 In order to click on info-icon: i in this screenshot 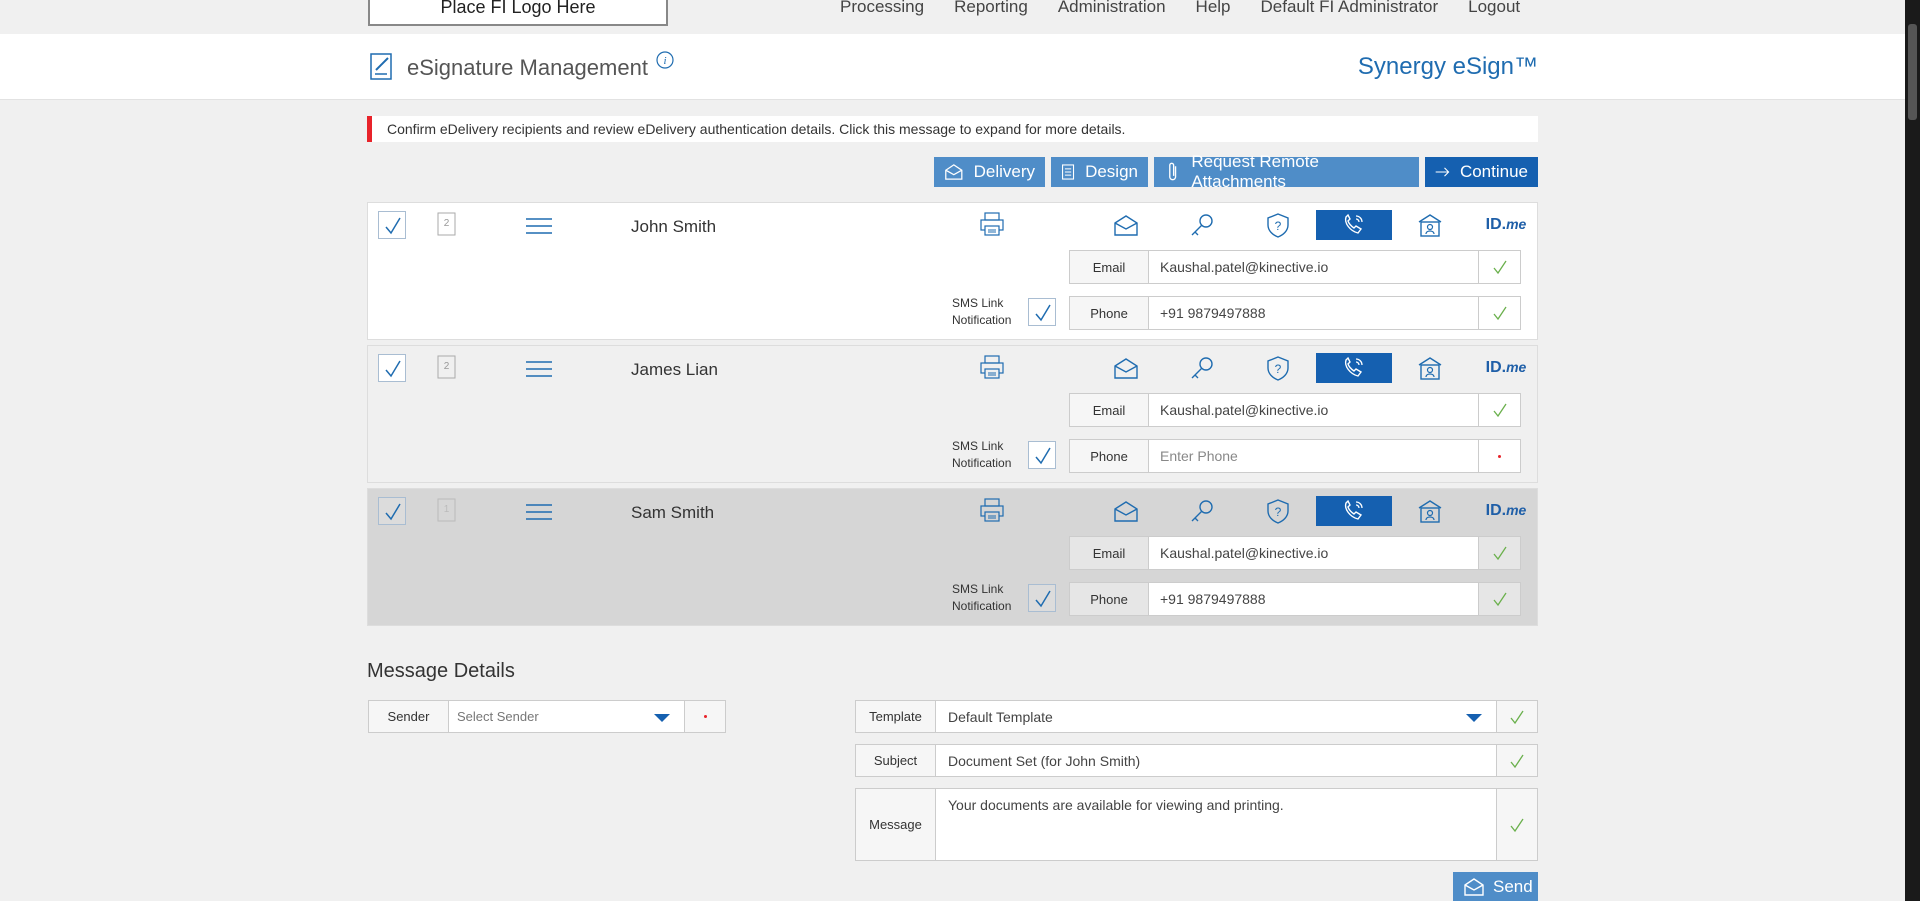, I will do `click(665, 62)`.